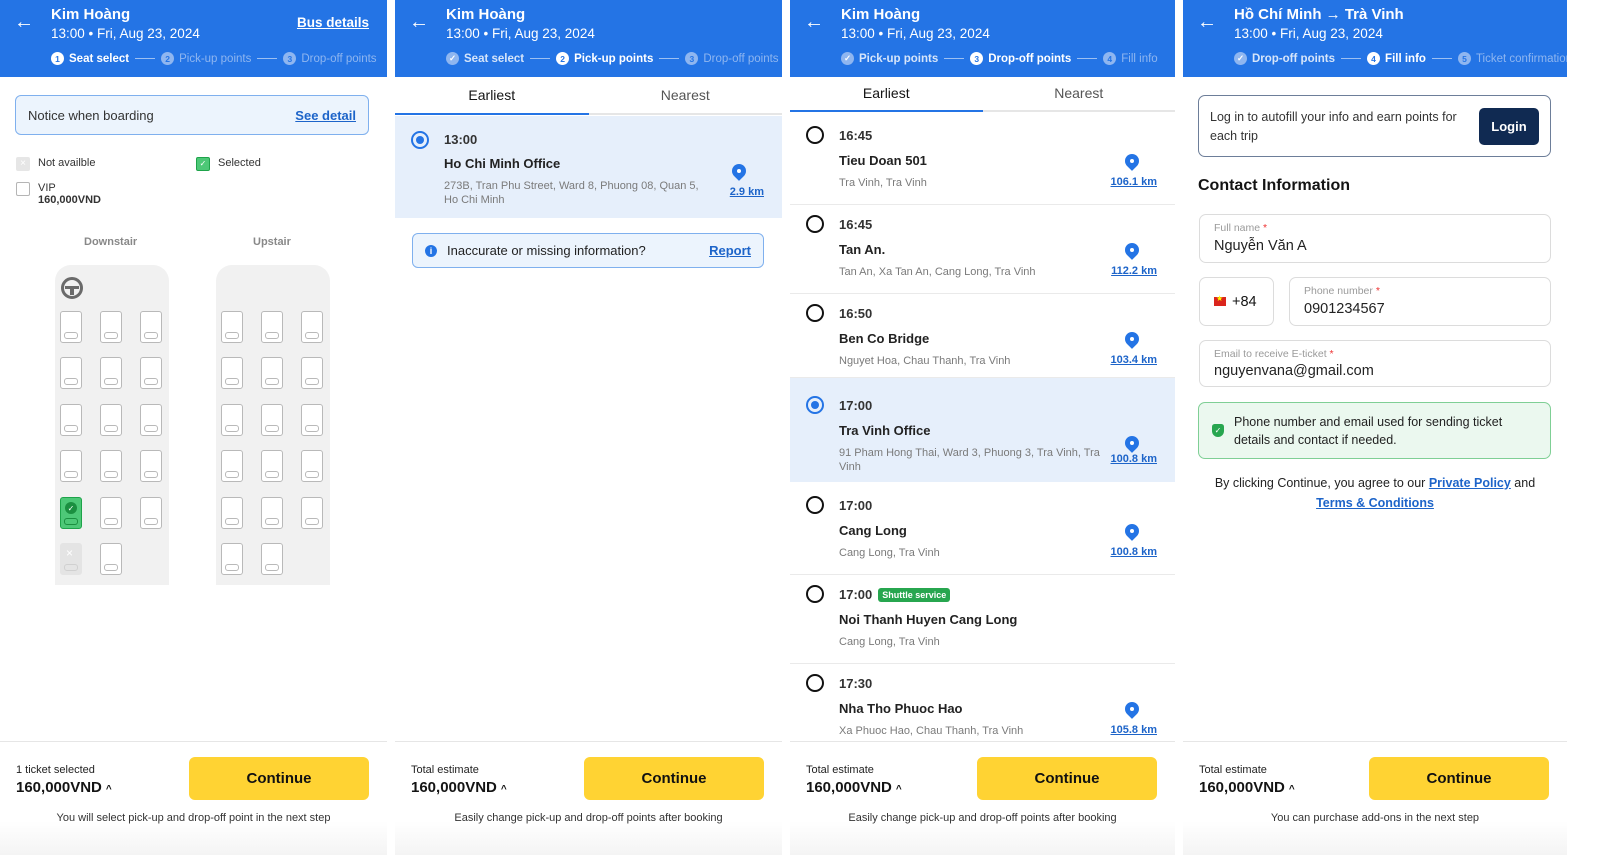 This screenshot has height=855, width=1600. I want to click on step-ticket-confirmation: 5 Ticket confirmation, so click(1512, 58).